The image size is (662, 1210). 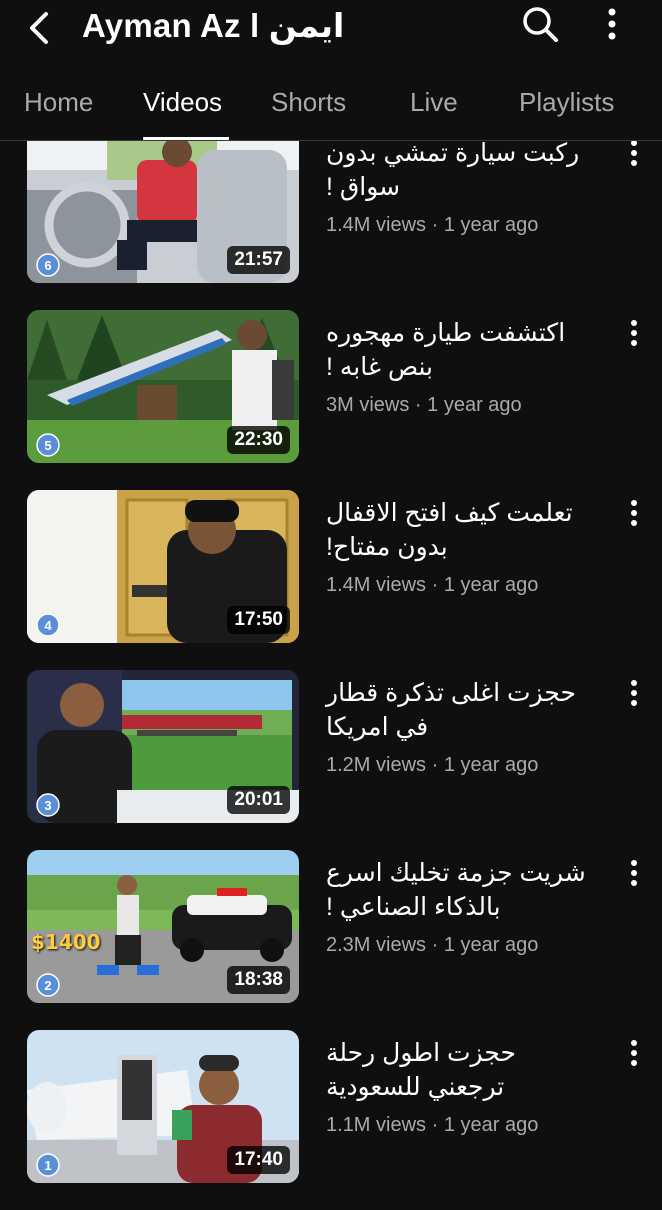 What do you see at coordinates (461, 1070) in the screenshot?
I see `video-title: حجزت اطول رحلة ترجعني للسعودية` at bounding box center [461, 1070].